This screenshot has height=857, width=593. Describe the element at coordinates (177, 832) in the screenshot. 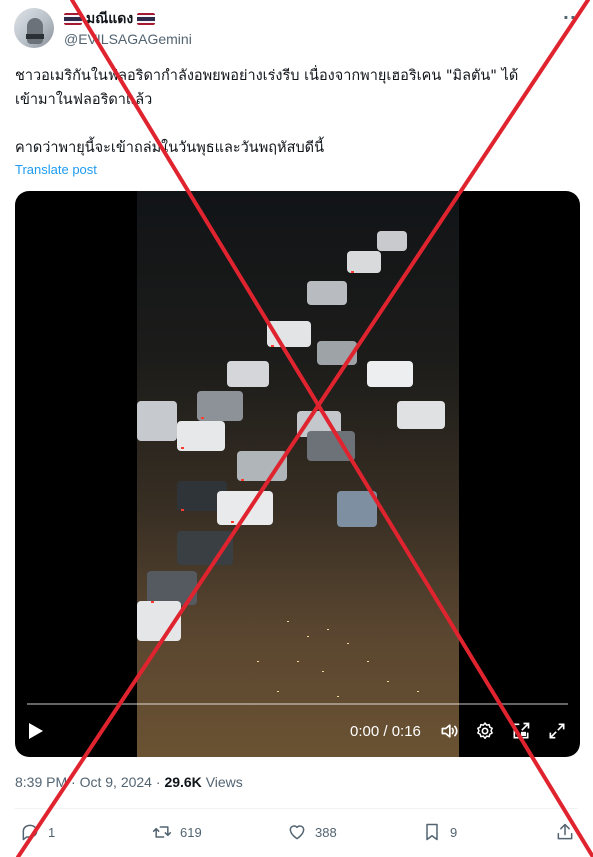

I see `repost-button: 619` at that location.